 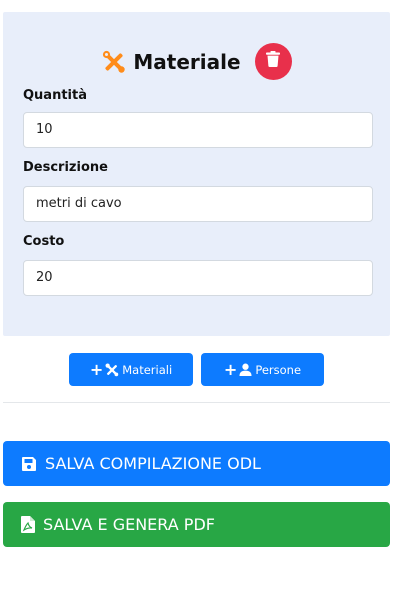 I want to click on divider, so click(x=196, y=402).